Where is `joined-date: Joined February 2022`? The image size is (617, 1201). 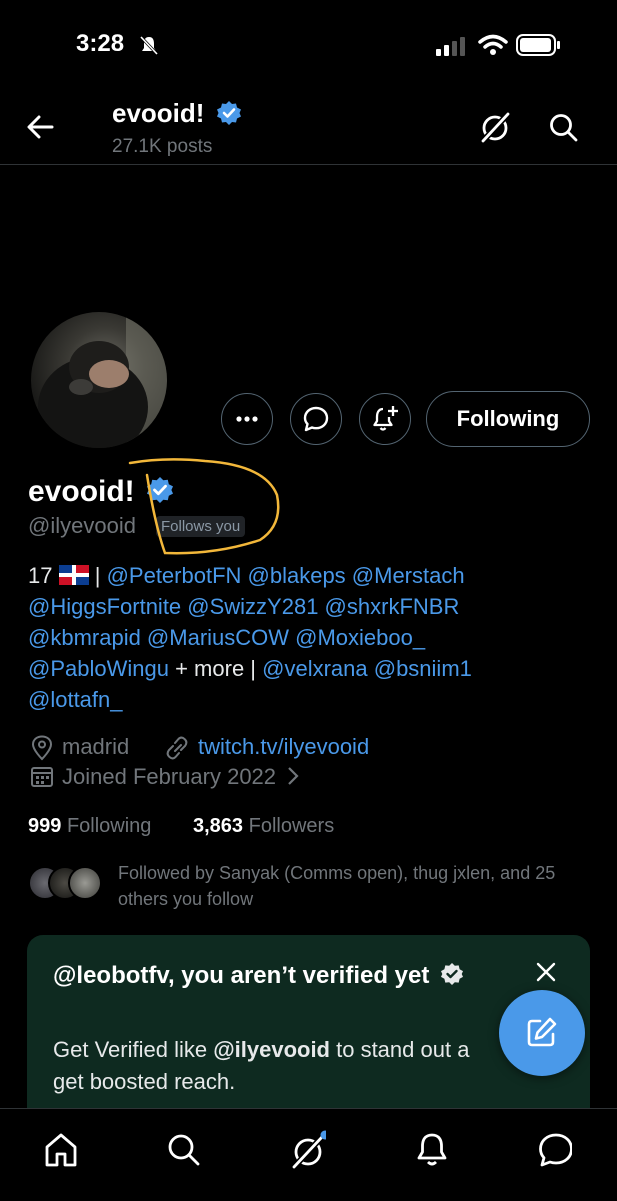
joined-date: Joined February 2022 is located at coordinates (181, 777).